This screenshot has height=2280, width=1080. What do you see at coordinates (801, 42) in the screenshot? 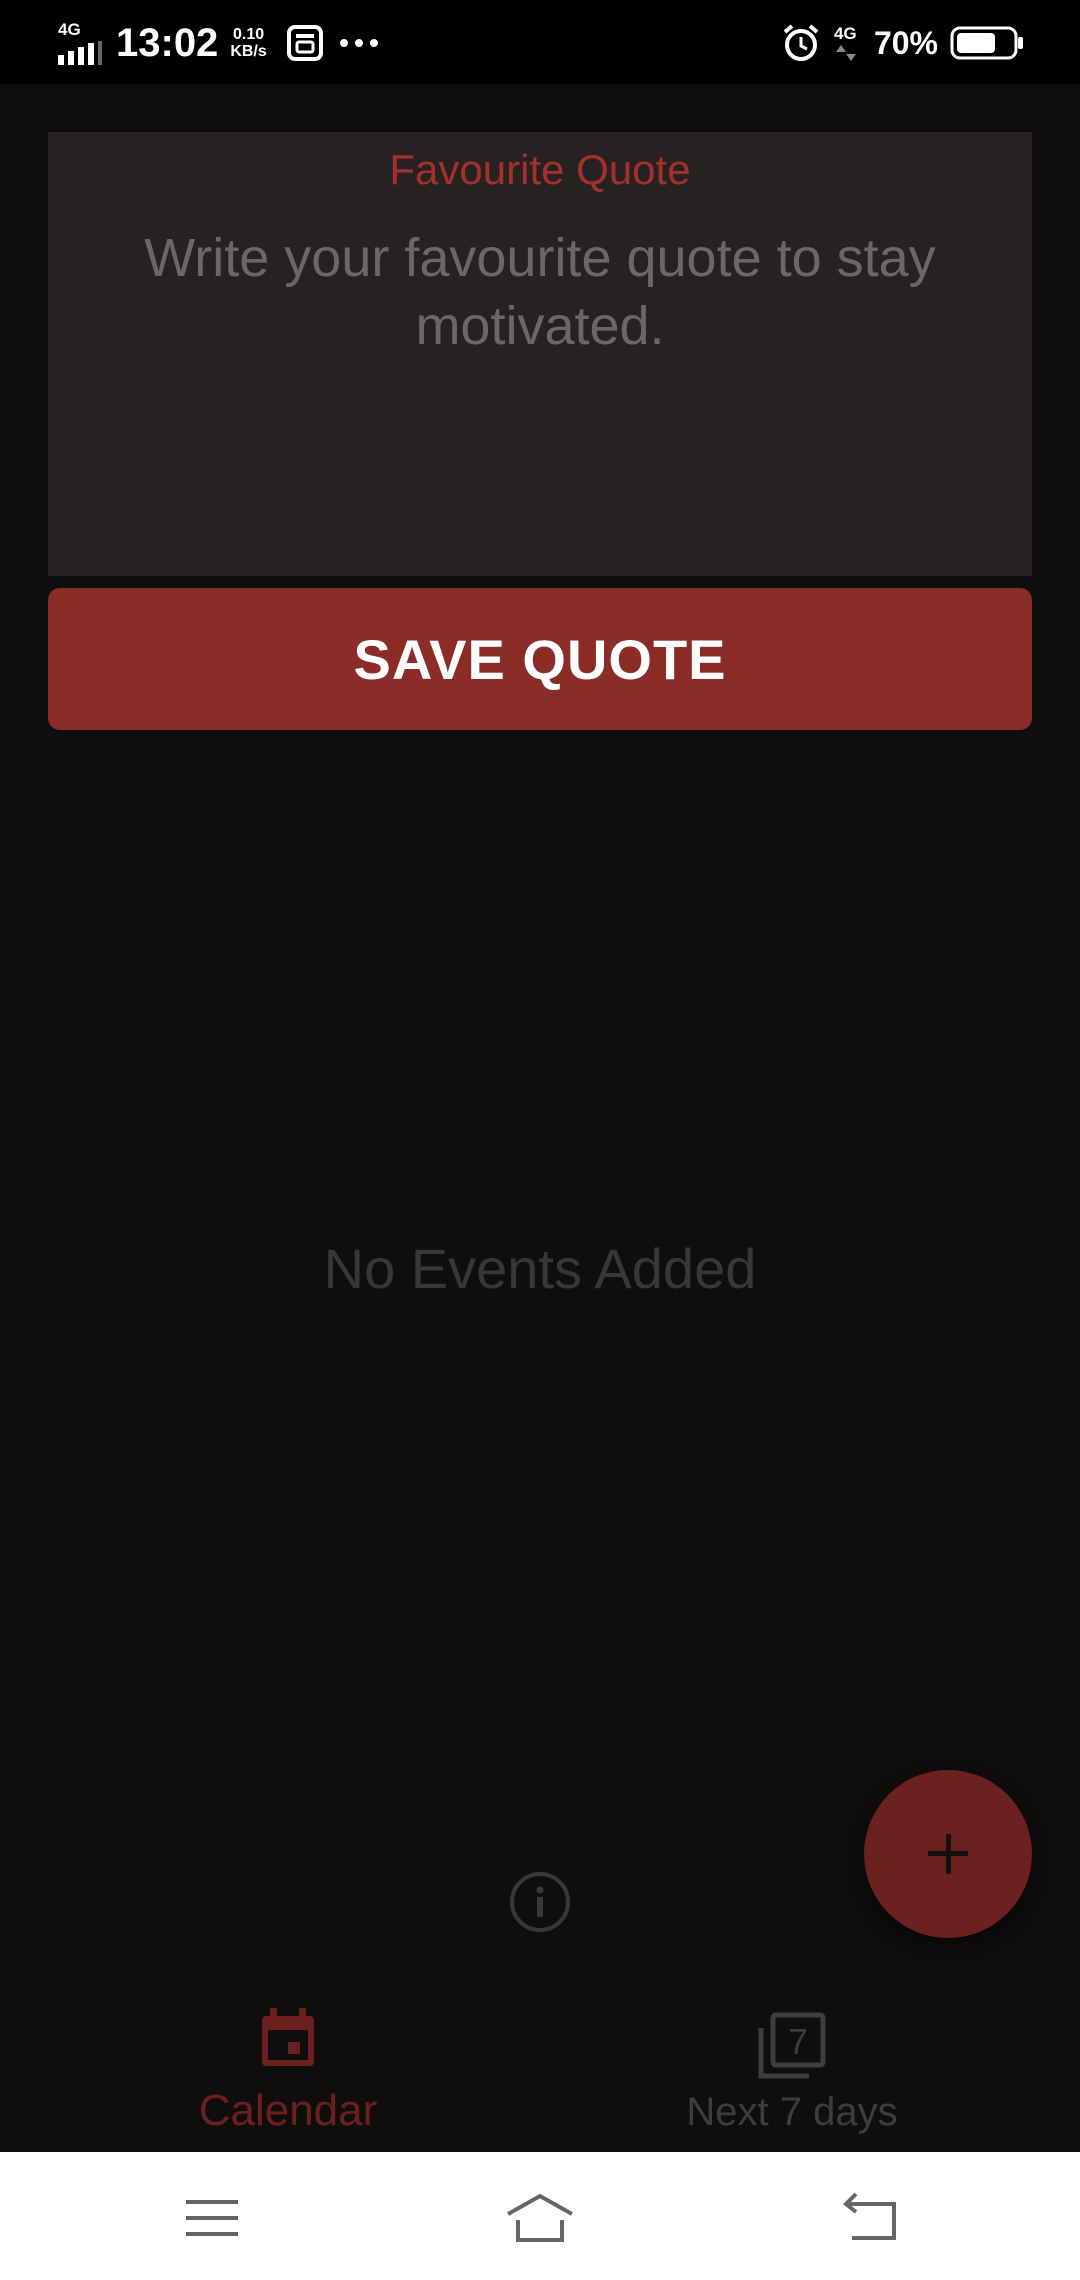
I see `alarm-icon` at bounding box center [801, 42].